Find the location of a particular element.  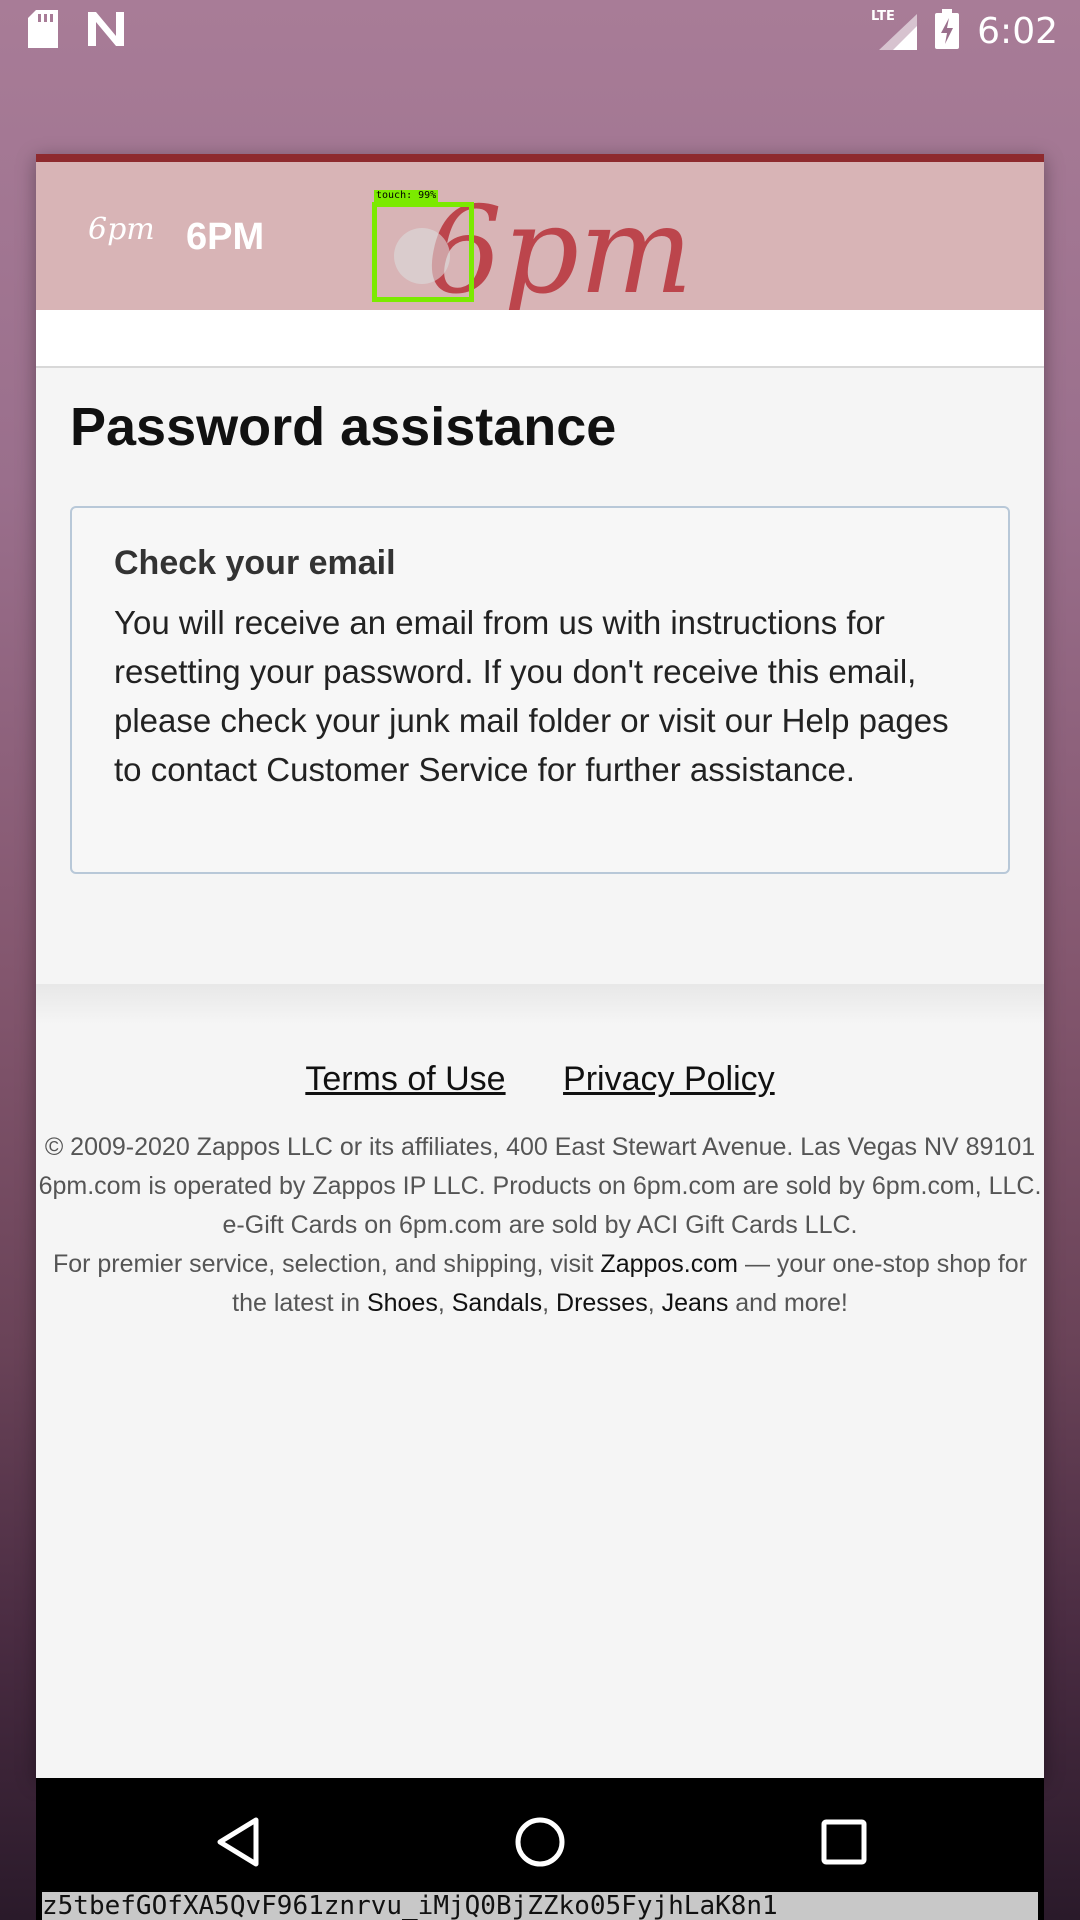

sandals-link: Sandals is located at coordinates (497, 1303).